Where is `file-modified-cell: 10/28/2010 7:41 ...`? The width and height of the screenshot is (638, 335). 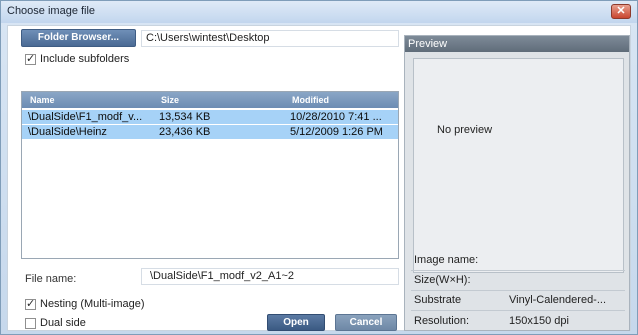
file-modified-cell: 10/28/2010 7:41 ... is located at coordinates (336, 117).